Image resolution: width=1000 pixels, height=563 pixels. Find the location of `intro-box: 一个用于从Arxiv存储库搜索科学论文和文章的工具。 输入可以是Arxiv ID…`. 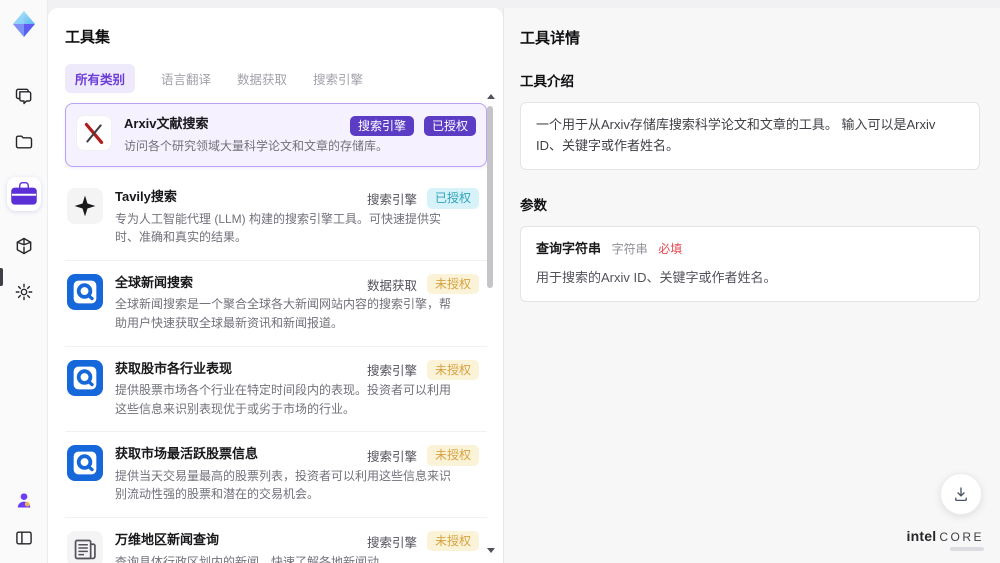

intro-box: 一个用于从Arxiv存储库搜索科学论文和文章的工具。 输入可以是Arxiv ID… is located at coordinates (750, 136).